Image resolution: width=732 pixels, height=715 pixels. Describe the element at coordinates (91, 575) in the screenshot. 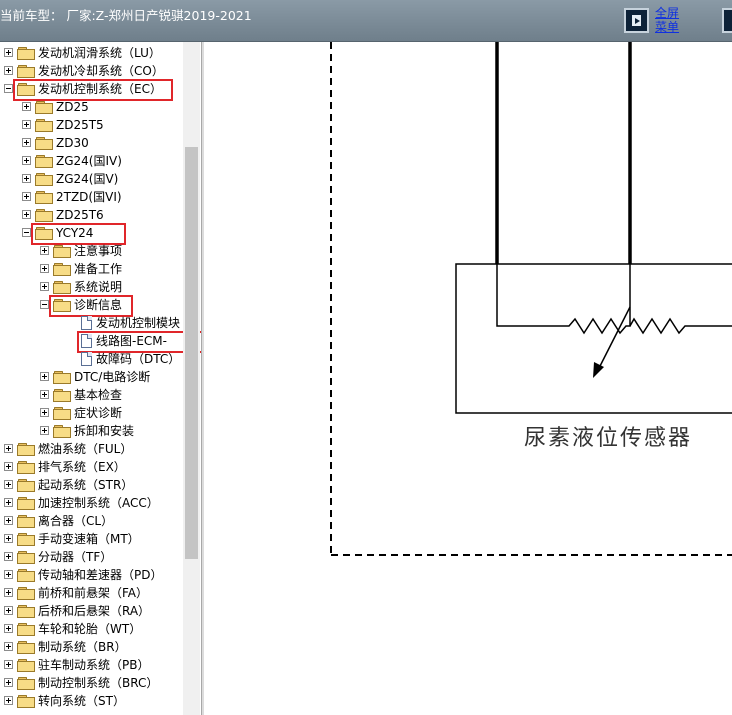

I see `tree-item: 传动轴和差速器（PD）` at that location.